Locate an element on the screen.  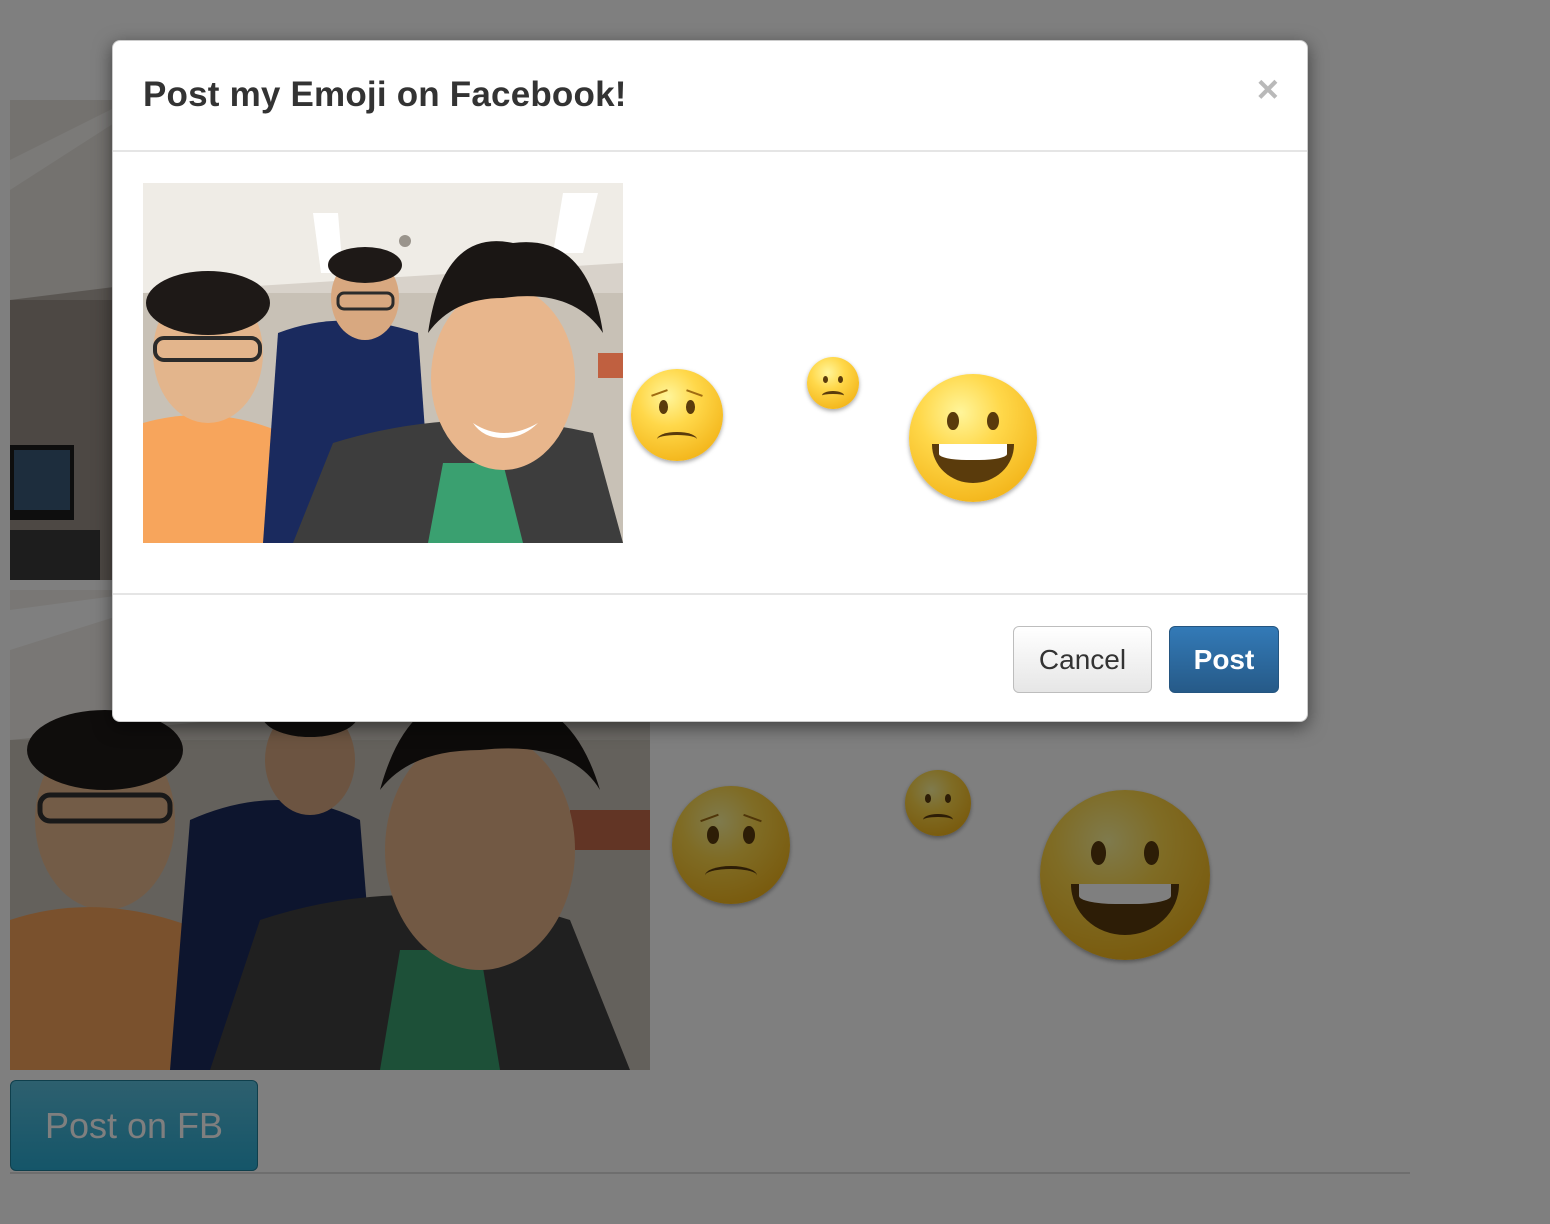
grinning-face-emoji is located at coordinates (973, 438).